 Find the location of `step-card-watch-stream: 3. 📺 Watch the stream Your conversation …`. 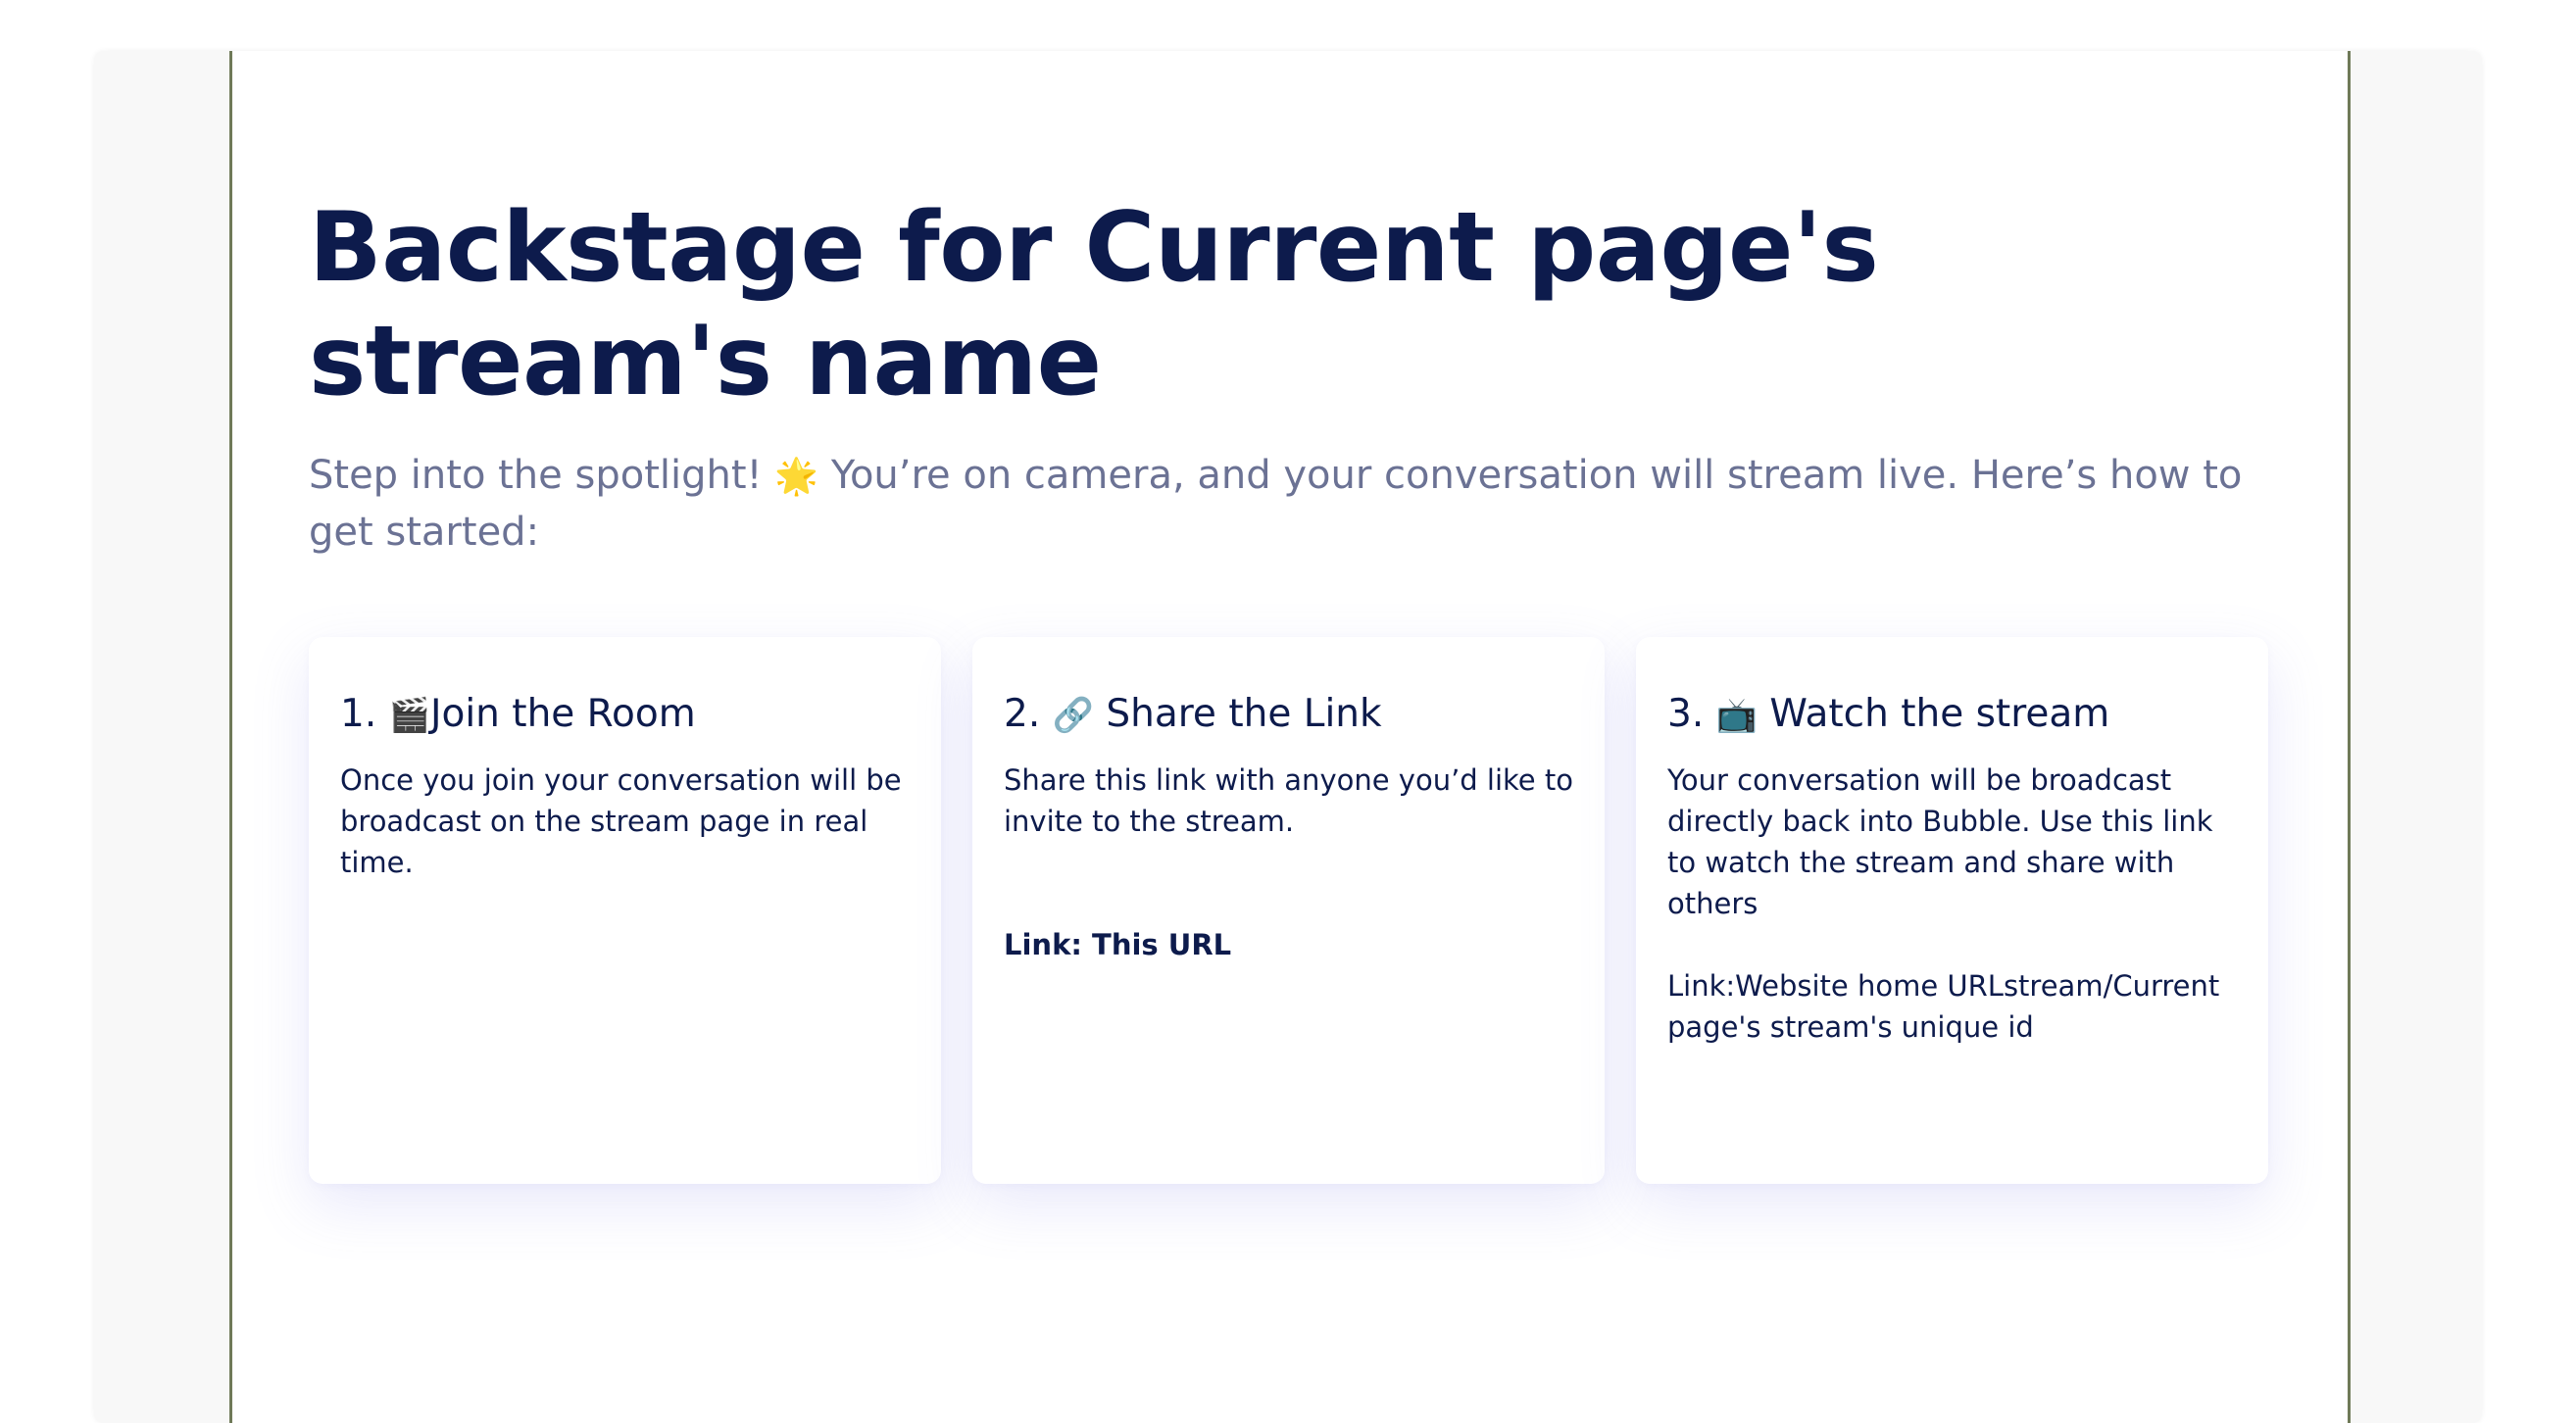

step-card-watch-stream: 3. 📺 Watch the stream Your conversation … is located at coordinates (1952, 911).